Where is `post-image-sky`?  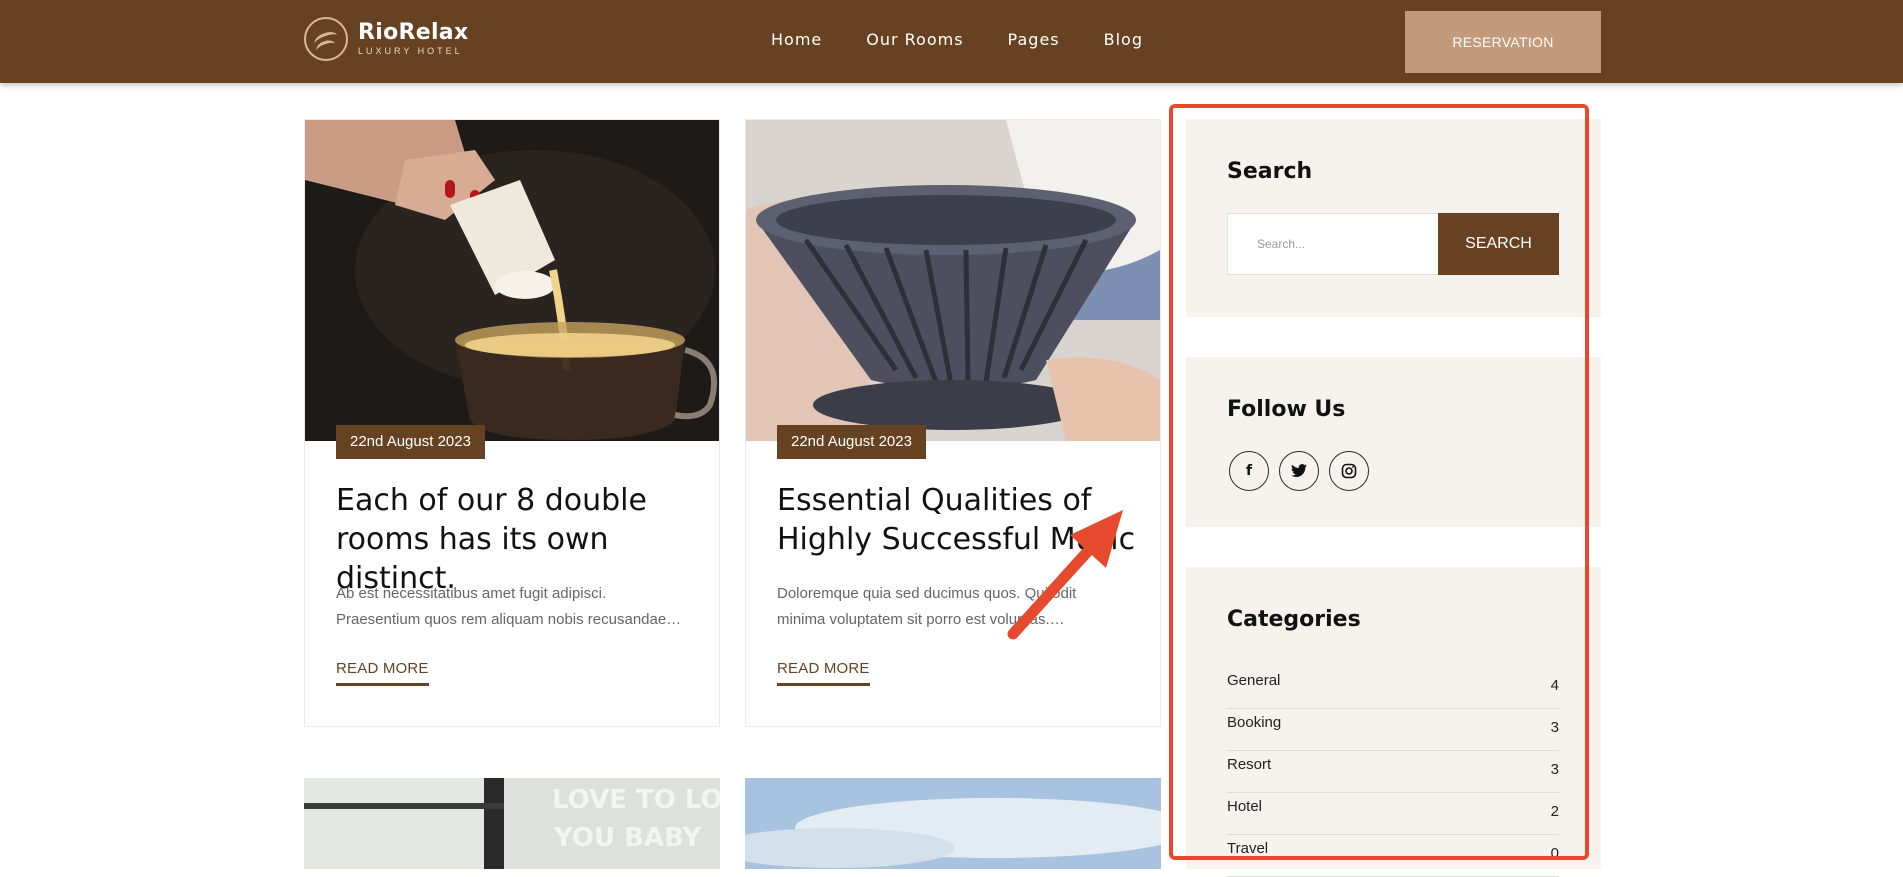
post-image-sky is located at coordinates (953, 823).